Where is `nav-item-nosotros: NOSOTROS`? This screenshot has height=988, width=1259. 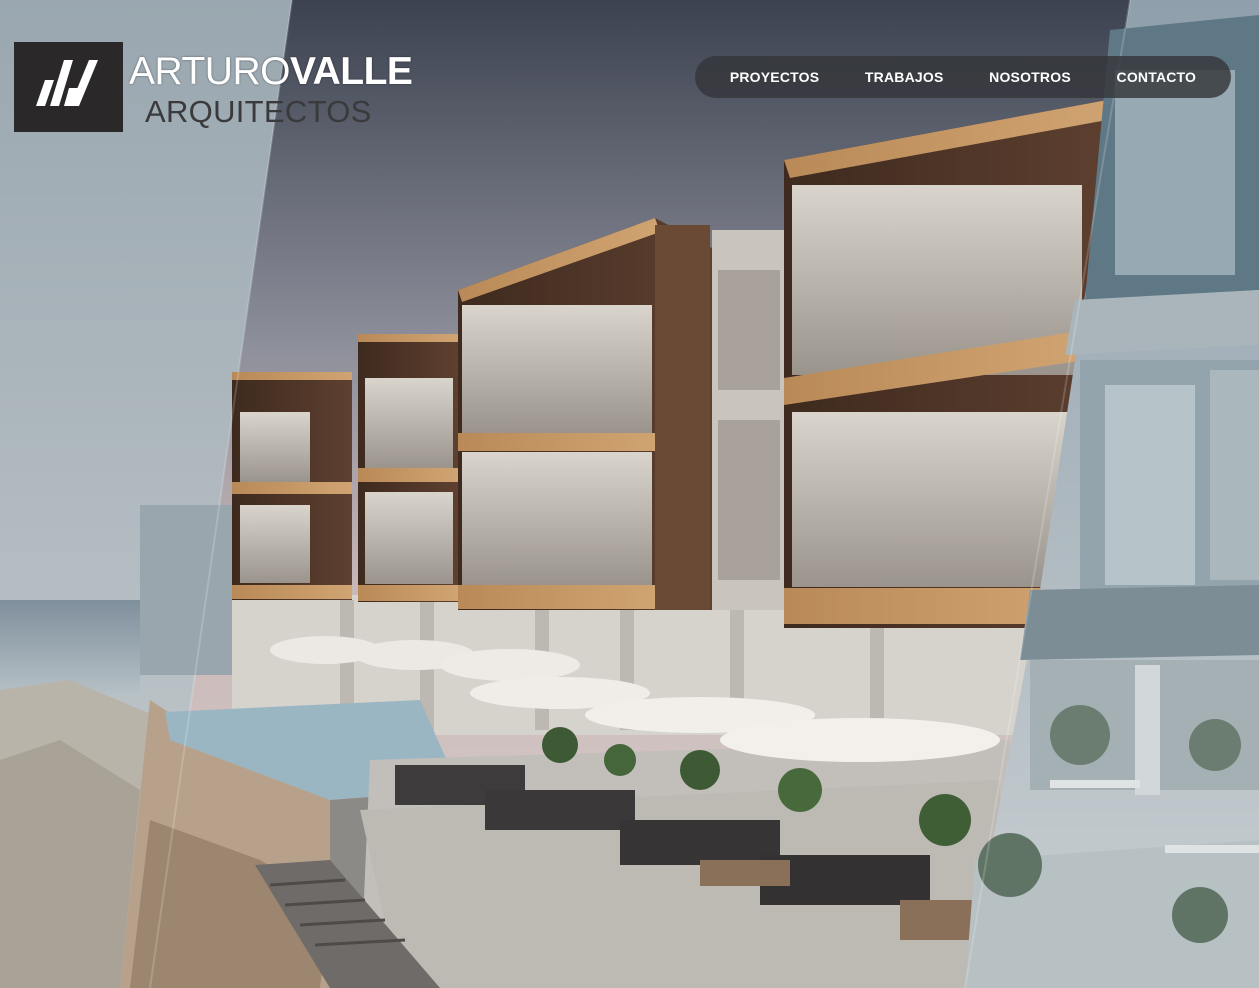
nav-item-nosotros: NOSOTROS is located at coordinates (1030, 77).